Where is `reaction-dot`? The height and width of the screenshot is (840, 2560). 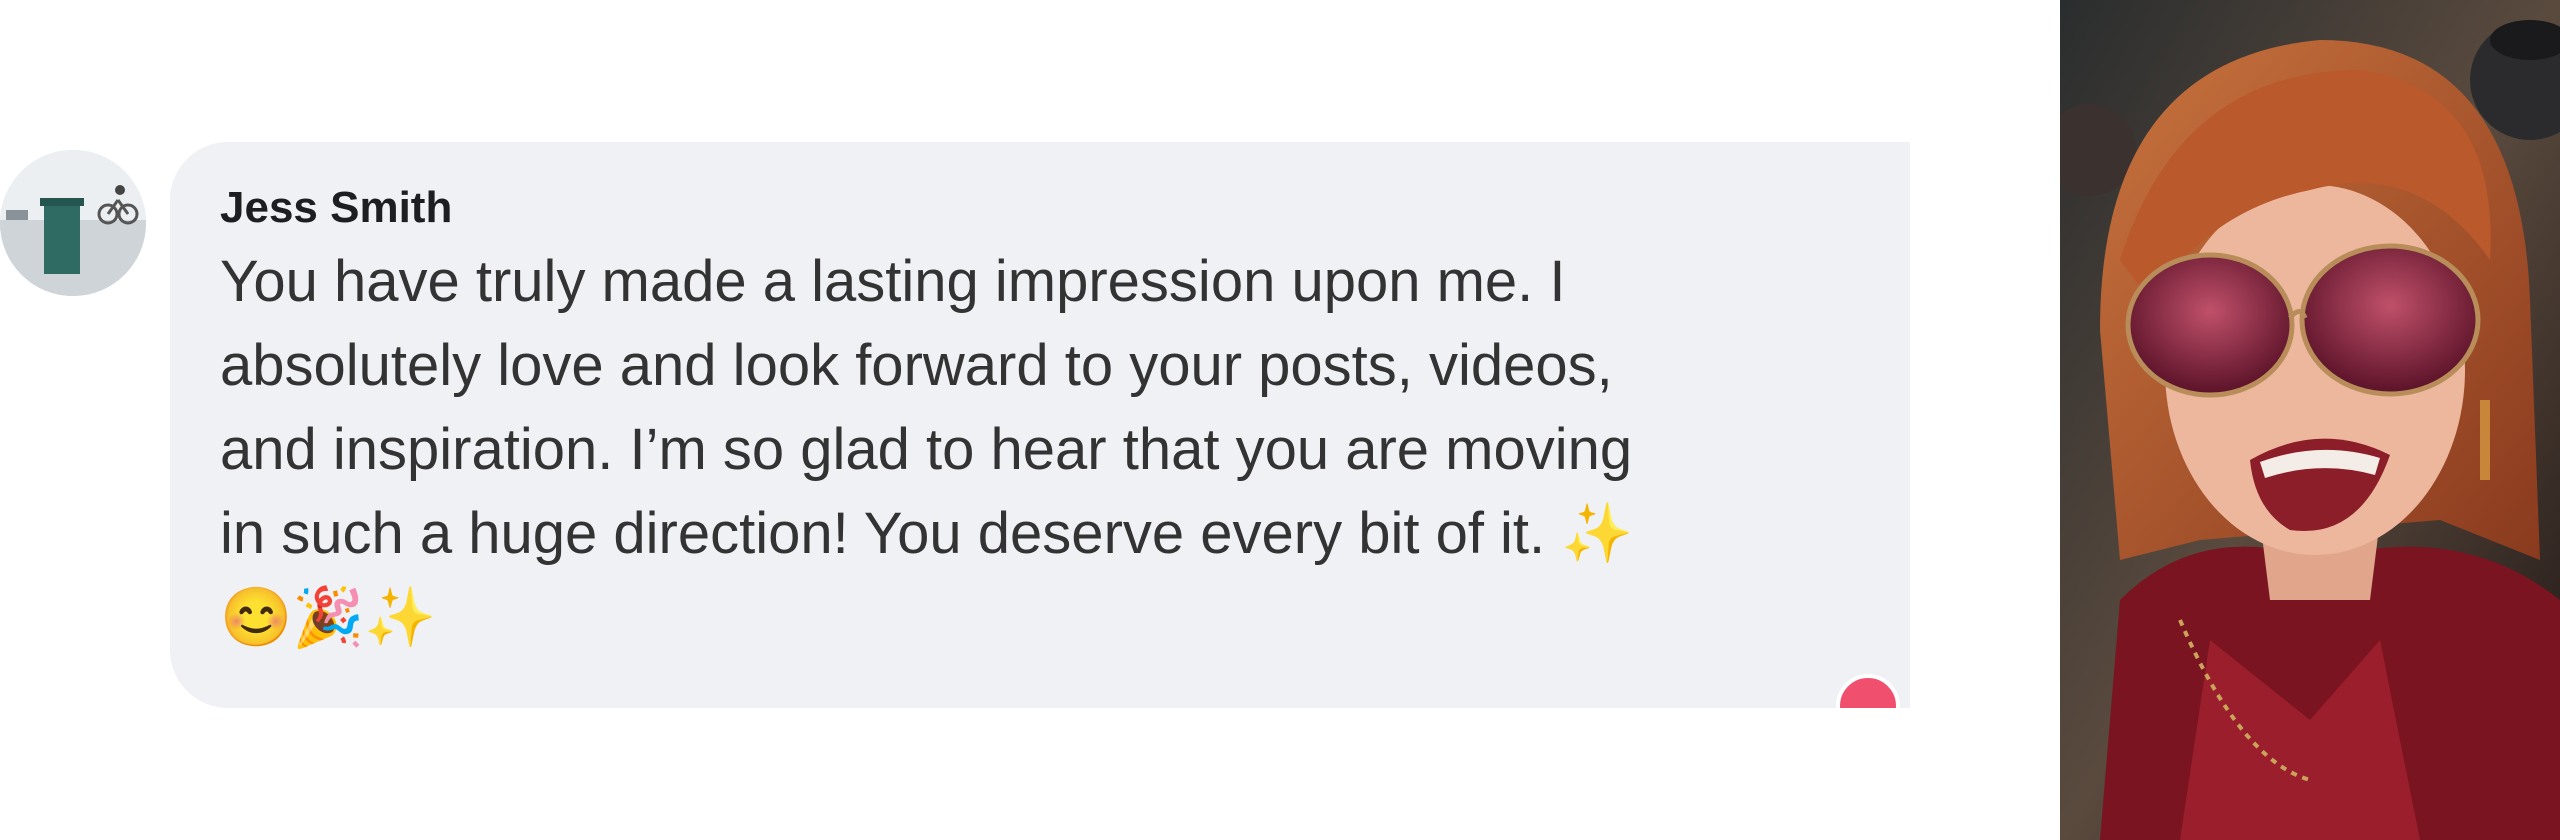
reaction-dot is located at coordinates (1868, 691).